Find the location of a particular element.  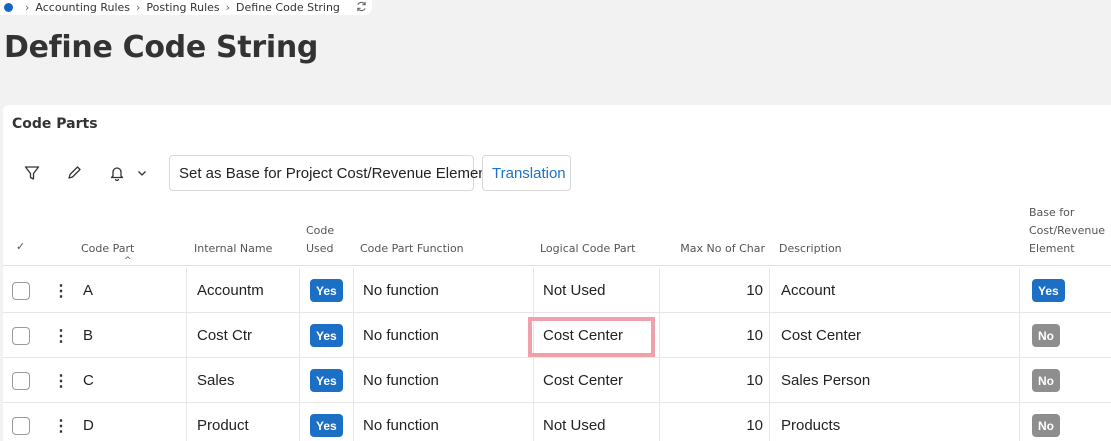

cell-description: Cost Center is located at coordinates (894, 335).